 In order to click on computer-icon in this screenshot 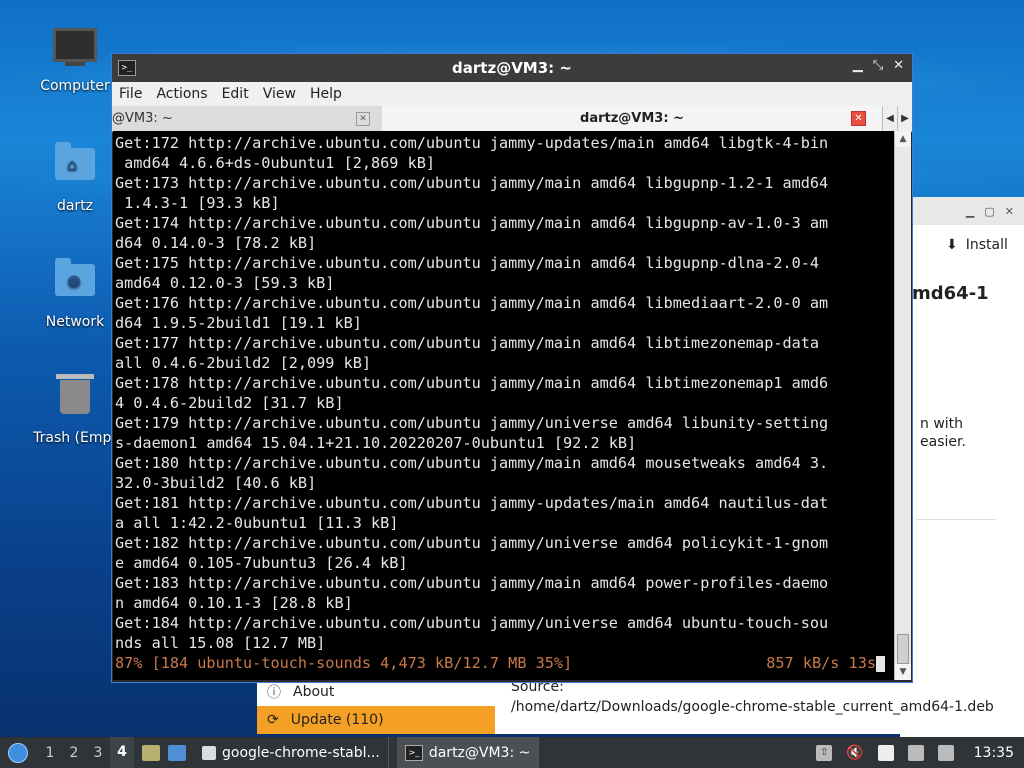, I will do `click(75, 50)`.